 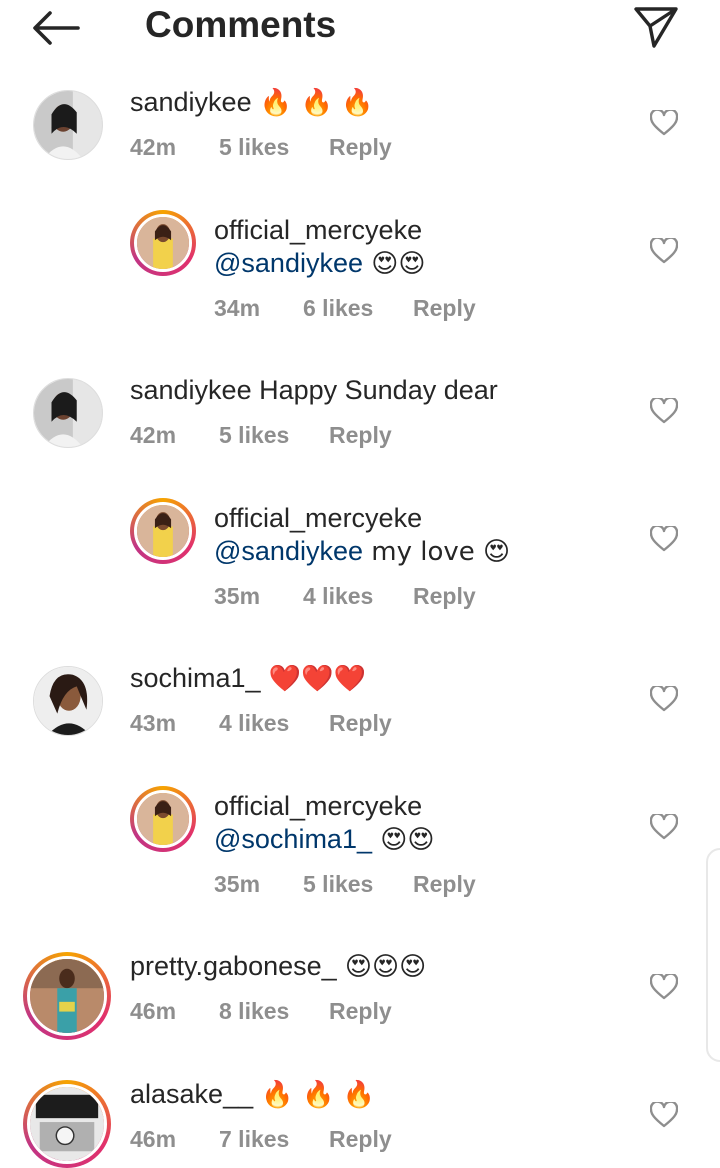 I want to click on comment-text: official_mercyeke @sandiykee 😍😍, so click(x=319, y=247).